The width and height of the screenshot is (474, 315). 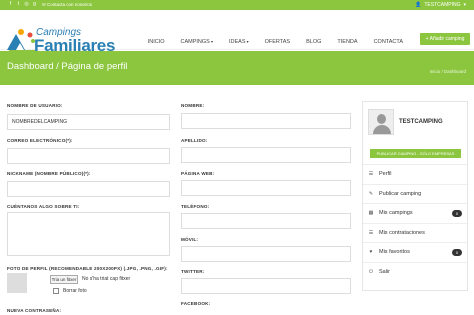 What do you see at coordinates (266, 188) in the screenshot?
I see `web-input` at bounding box center [266, 188].